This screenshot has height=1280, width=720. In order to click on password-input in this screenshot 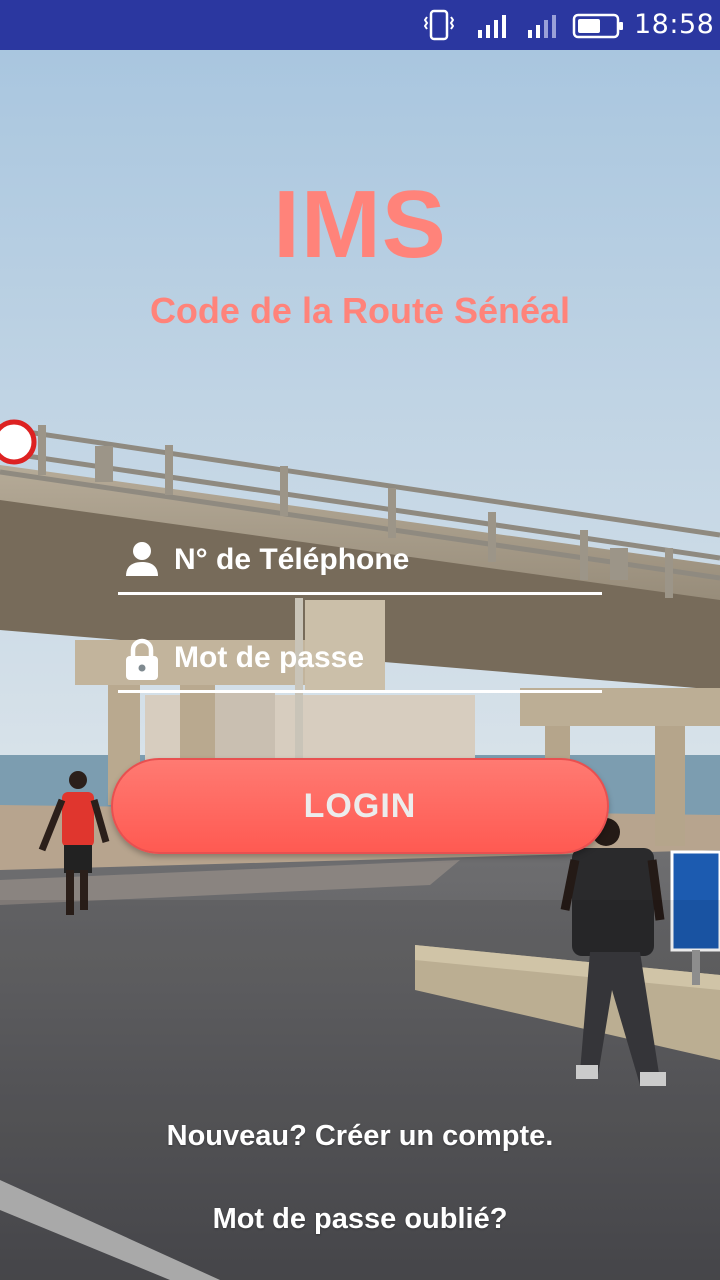, I will do `click(384, 658)`.